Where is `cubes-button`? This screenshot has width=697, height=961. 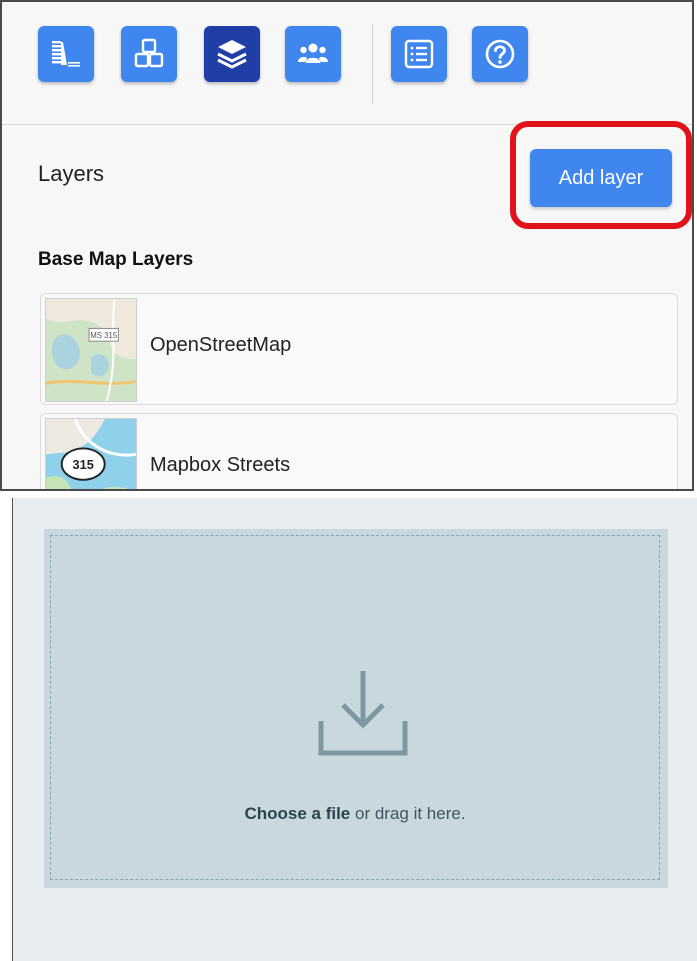
cubes-button is located at coordinates (149, 54).